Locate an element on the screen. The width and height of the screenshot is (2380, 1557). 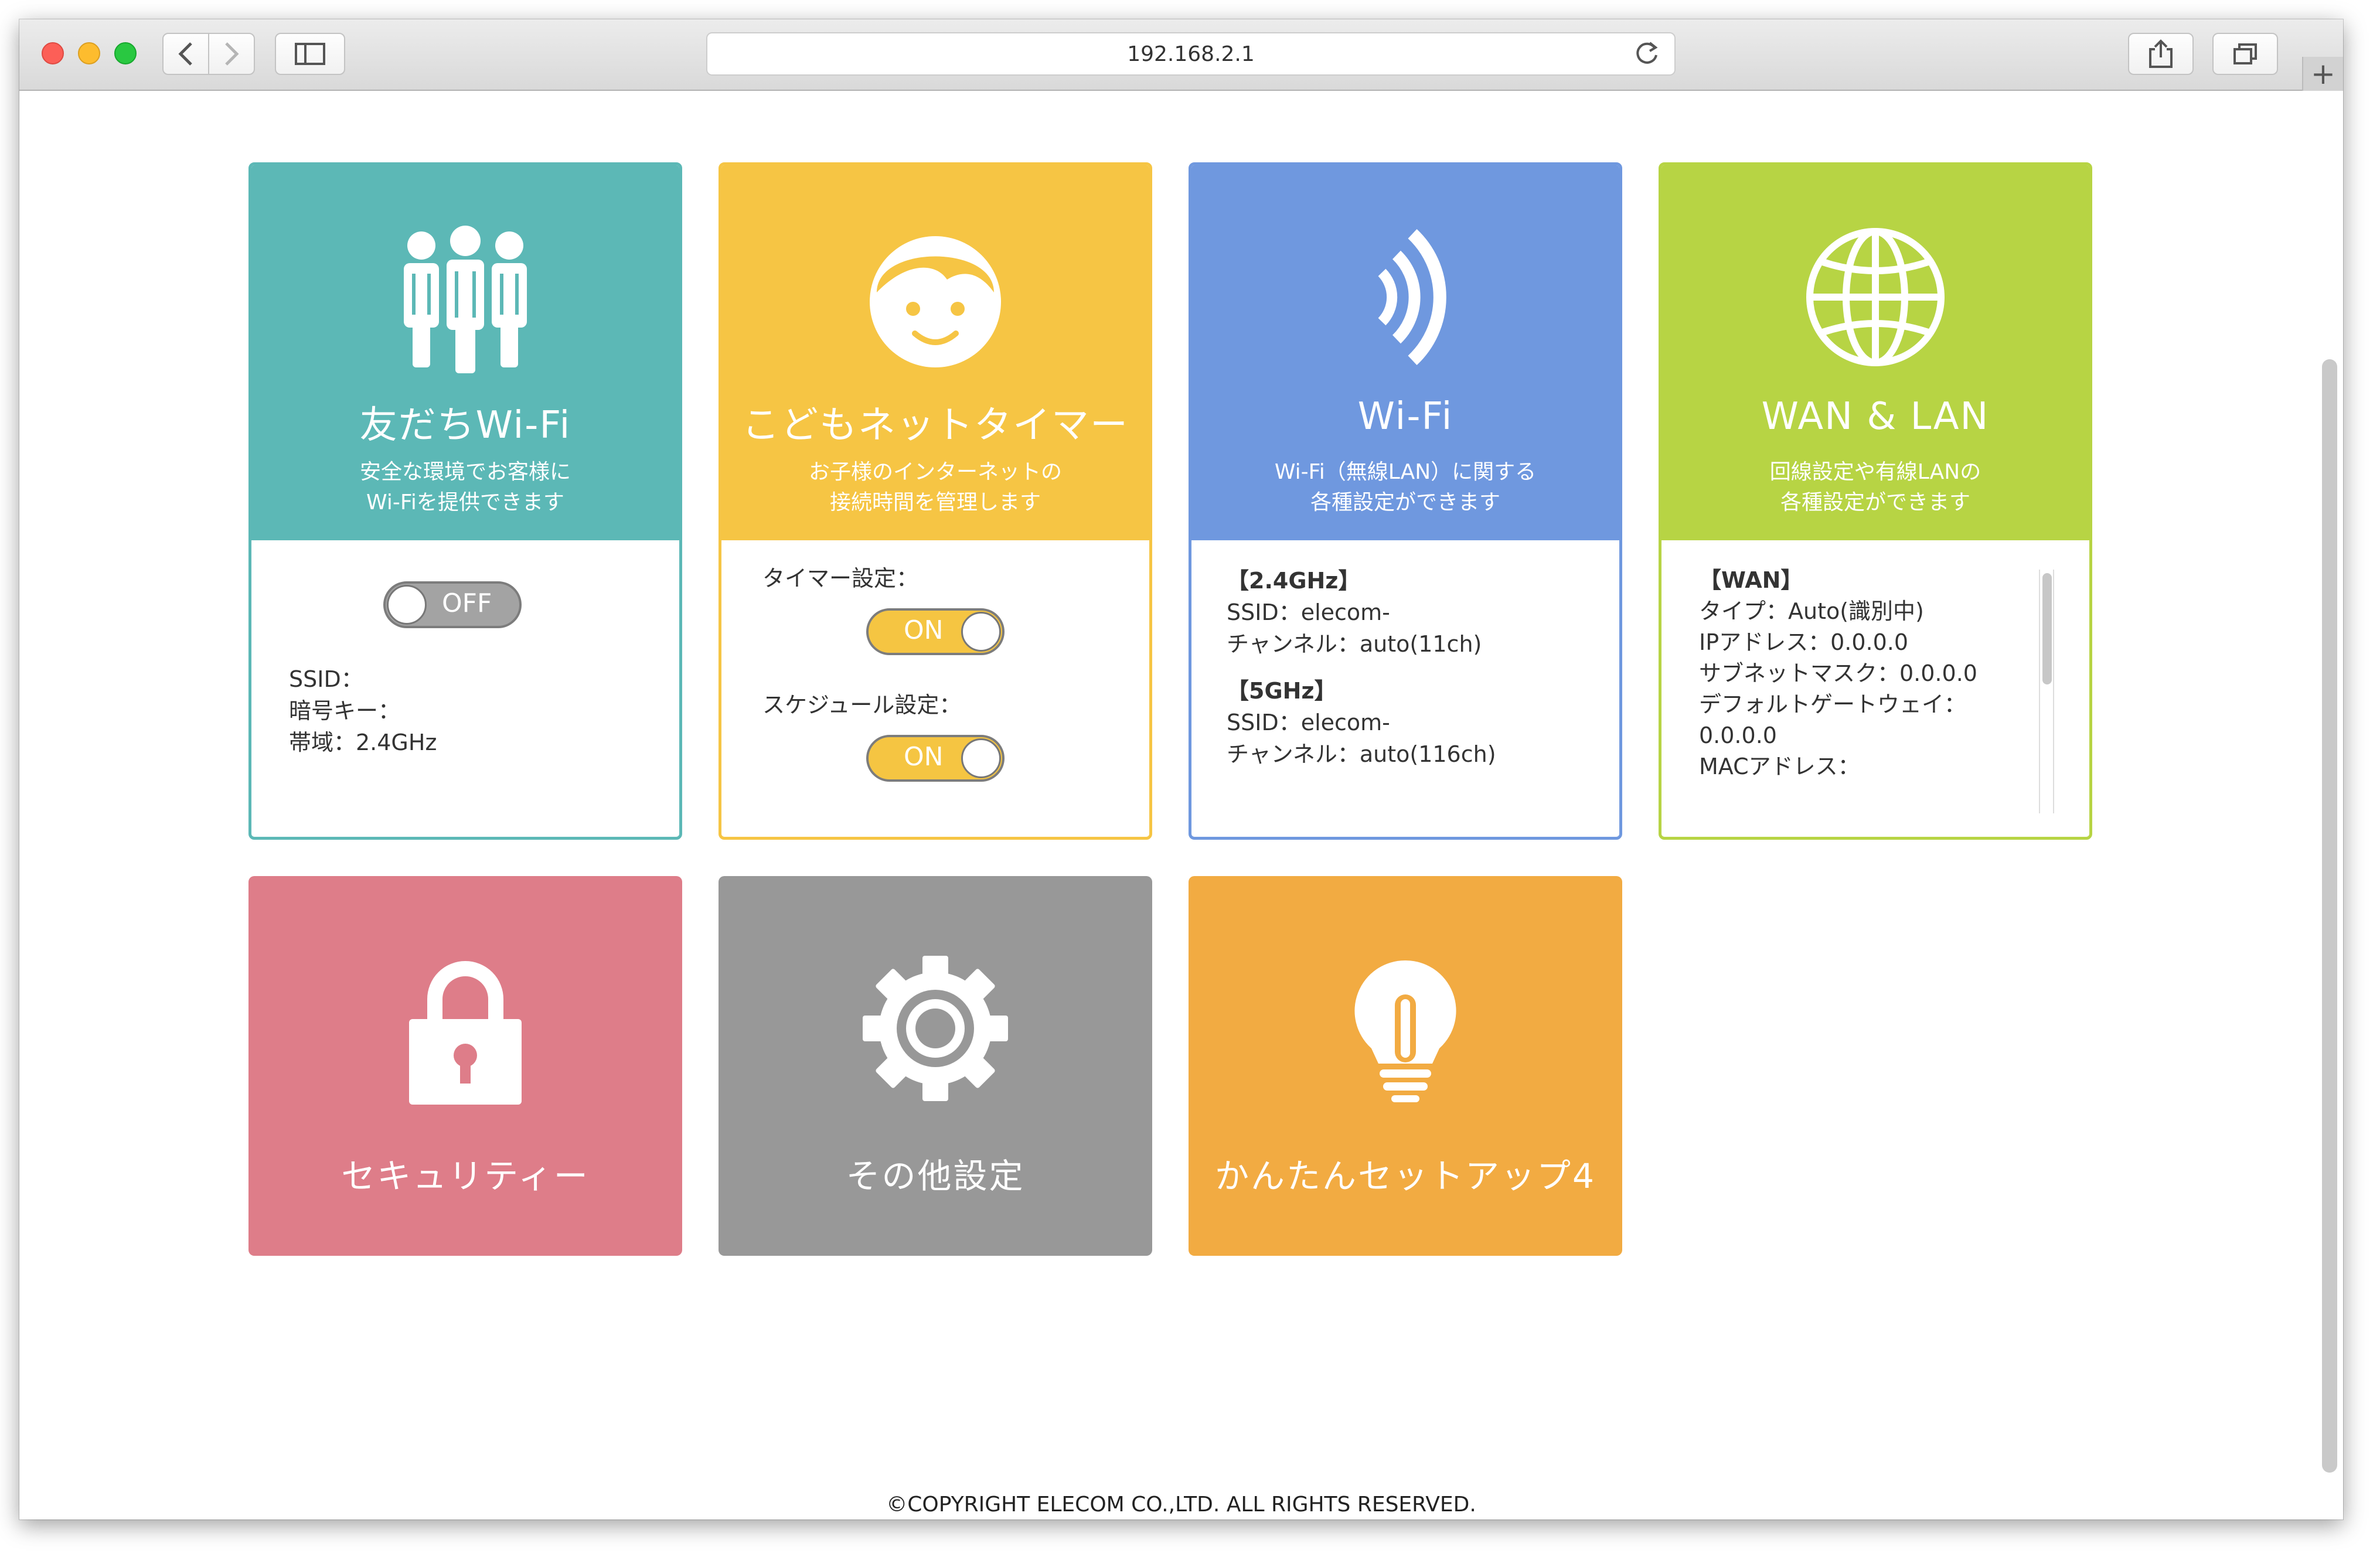
tabs-icon is located at coordinates (2245, 53).